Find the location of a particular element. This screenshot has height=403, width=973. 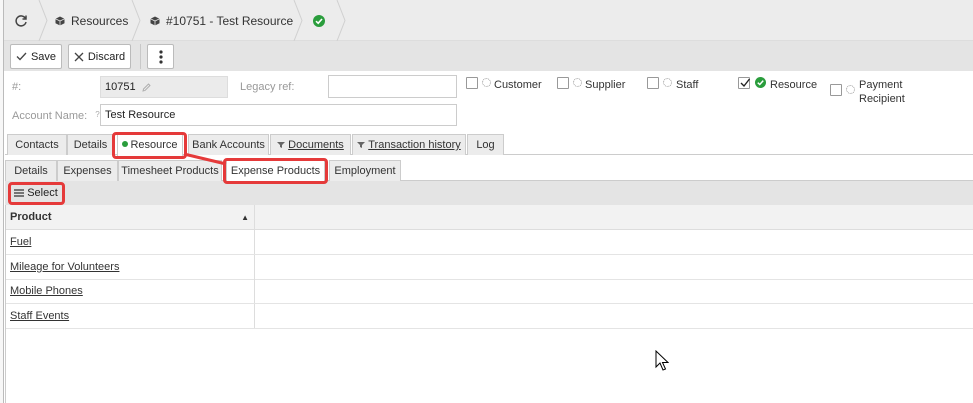

product-link: Staff Events is located at coordinates (39, 316).